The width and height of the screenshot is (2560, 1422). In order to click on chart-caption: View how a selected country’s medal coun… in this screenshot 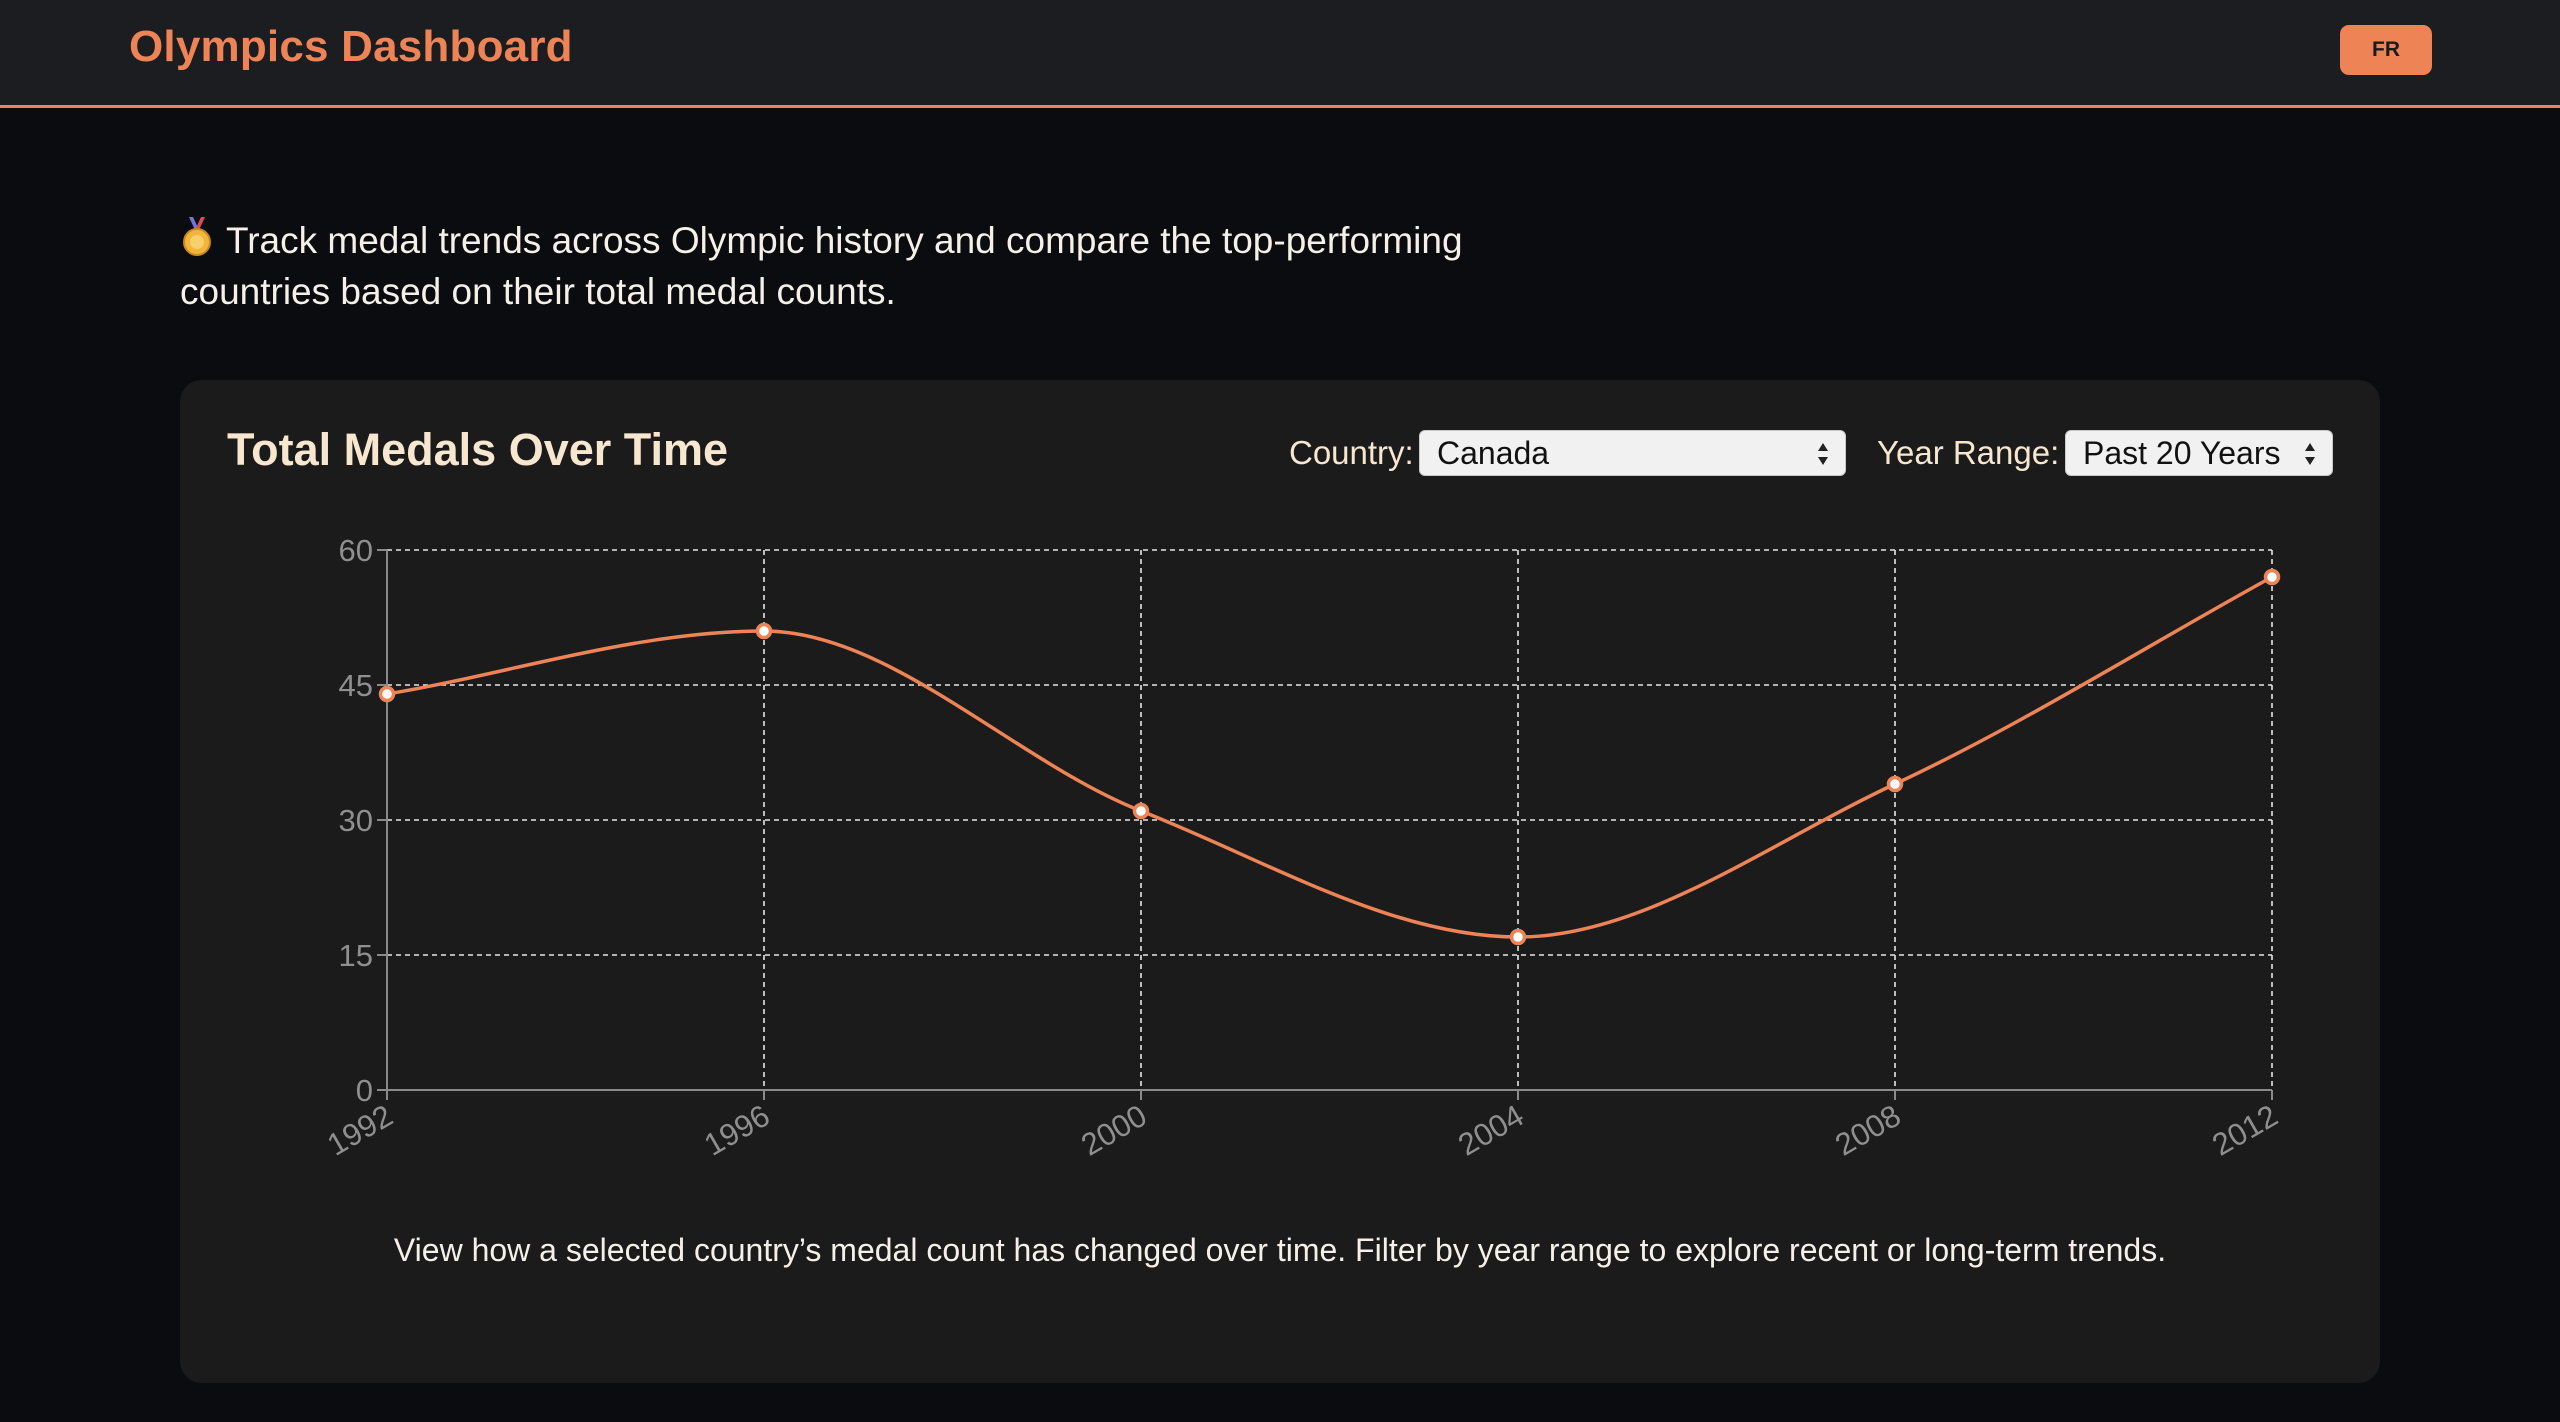, I will do `click(1280, 1250)`.